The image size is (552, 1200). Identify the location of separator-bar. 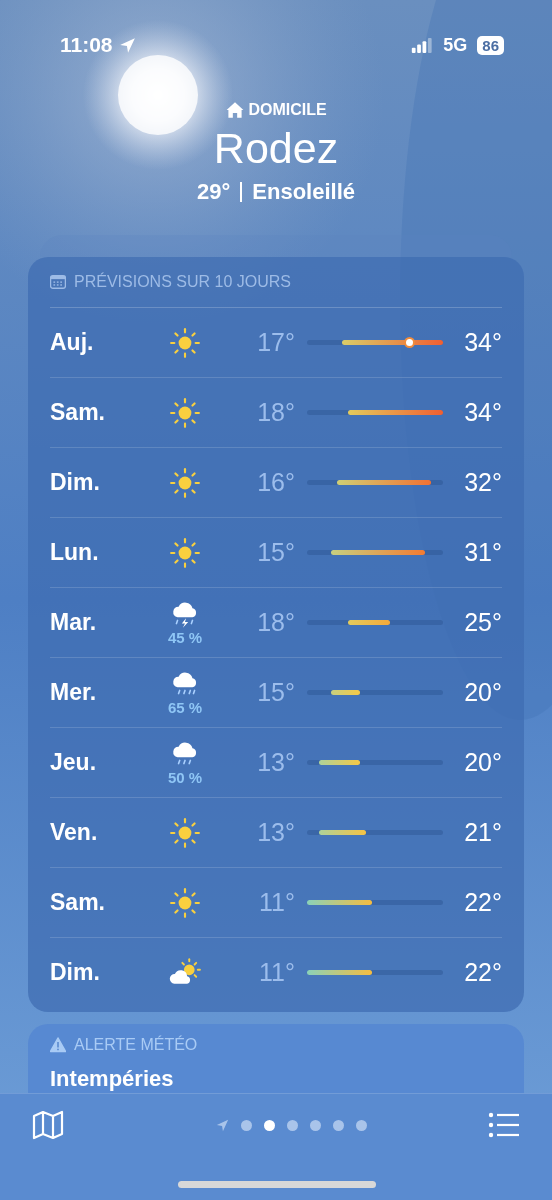
(241, 192).